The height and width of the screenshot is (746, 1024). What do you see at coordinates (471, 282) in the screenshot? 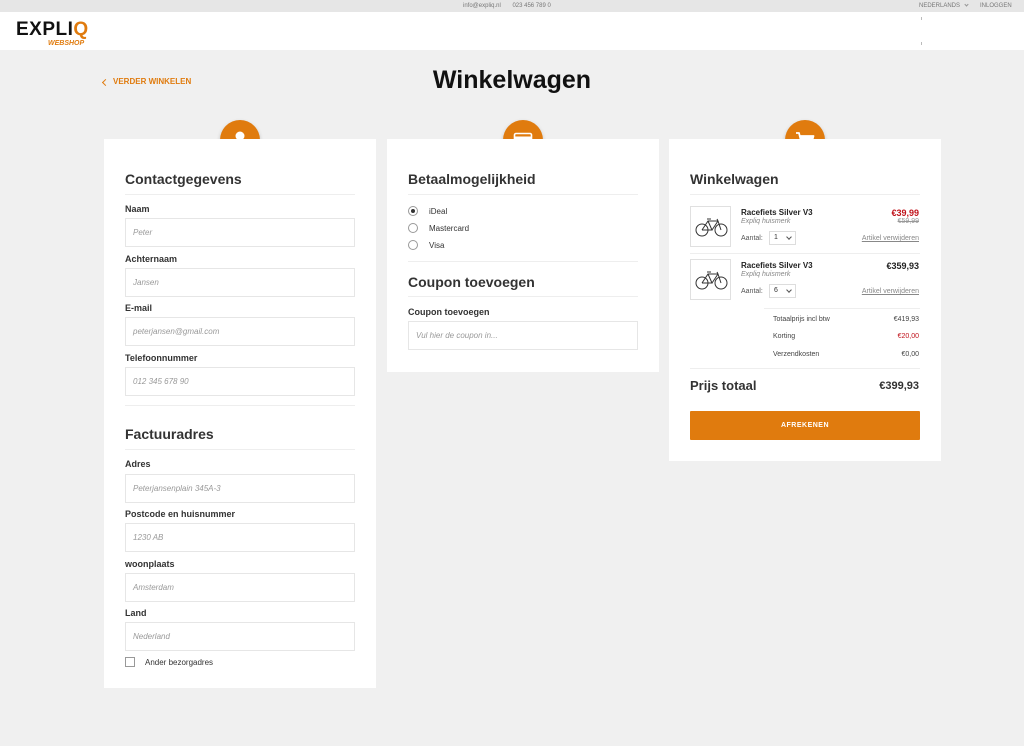
I see `coupon-title: Coupon toevoegen` at bounding box center [471, 282].